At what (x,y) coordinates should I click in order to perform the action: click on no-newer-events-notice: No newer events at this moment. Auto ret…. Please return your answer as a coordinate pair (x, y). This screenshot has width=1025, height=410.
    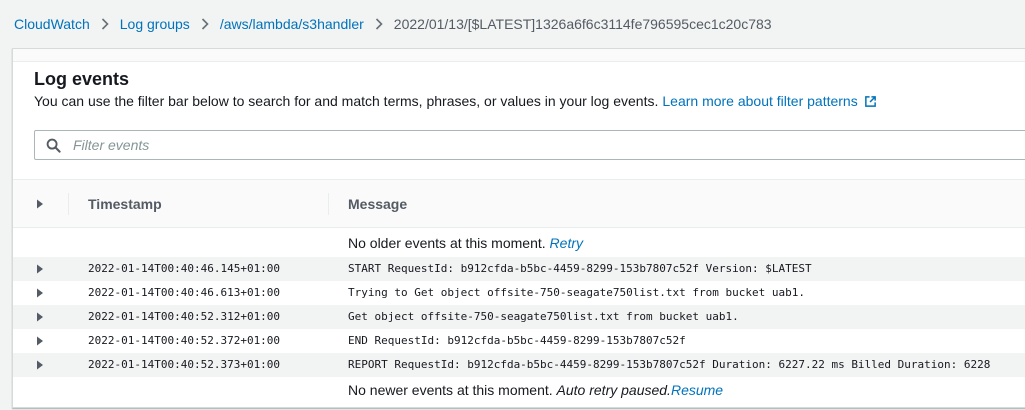
    Looking at the image, I should click on (519, 390).